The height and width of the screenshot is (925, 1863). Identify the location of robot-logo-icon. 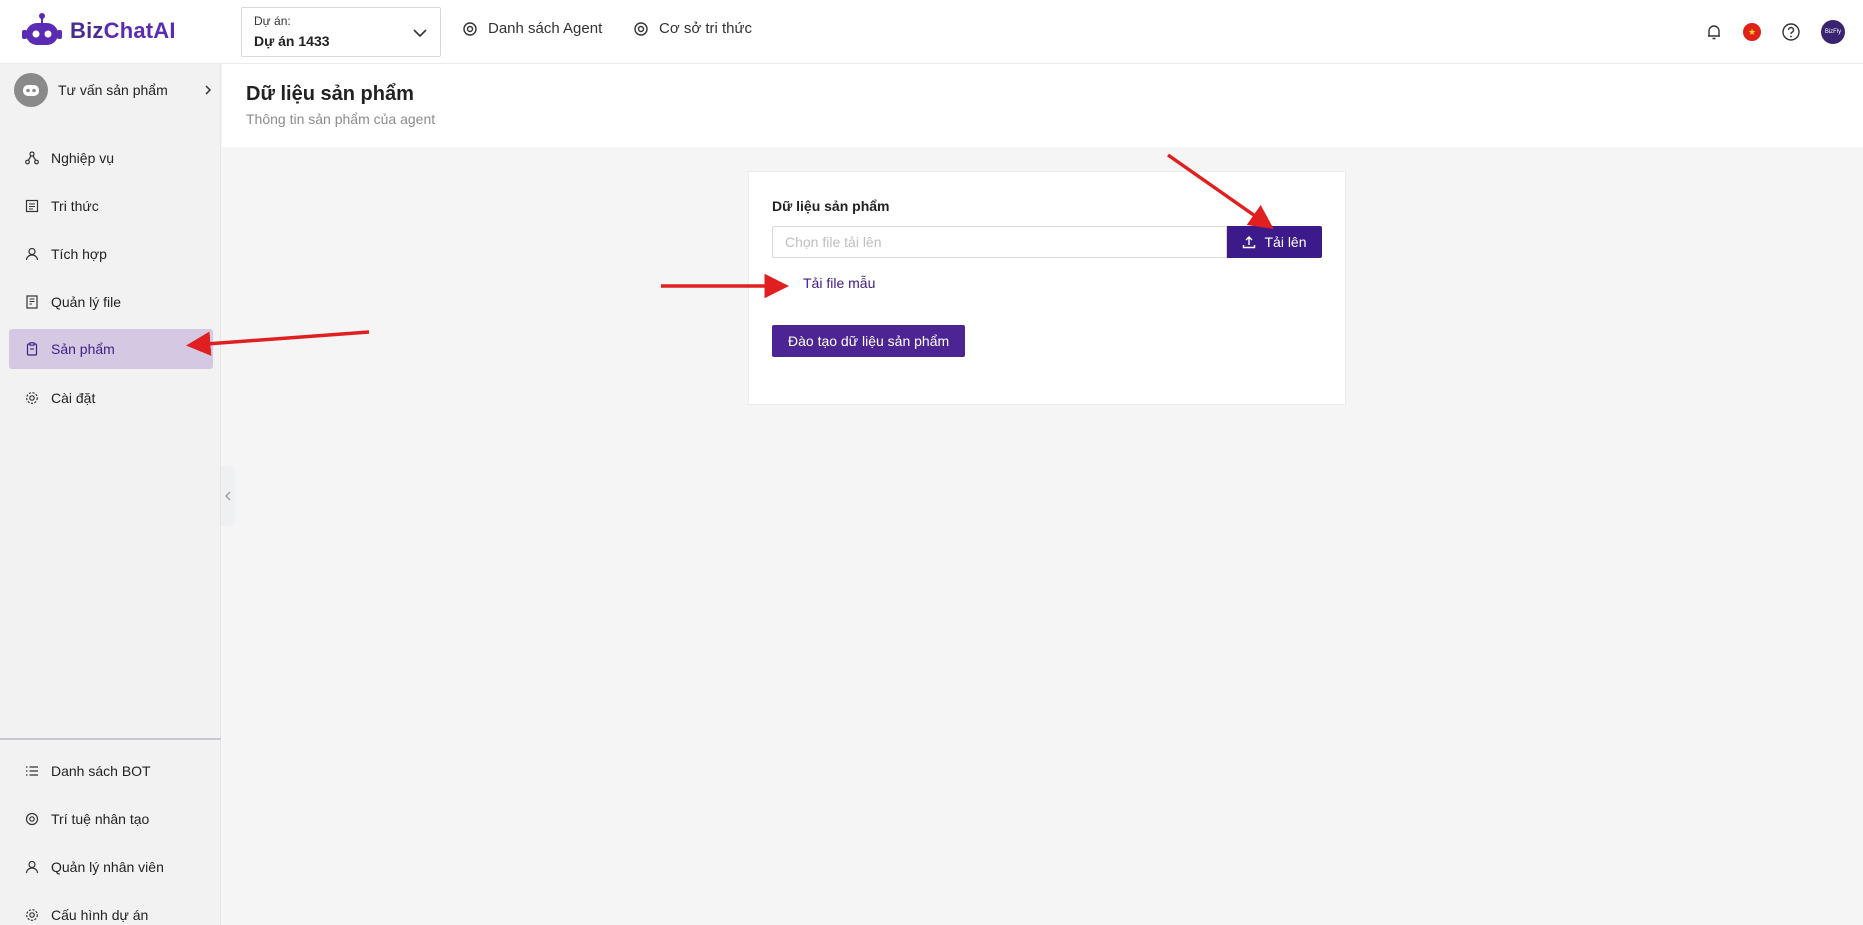
(42, 29).